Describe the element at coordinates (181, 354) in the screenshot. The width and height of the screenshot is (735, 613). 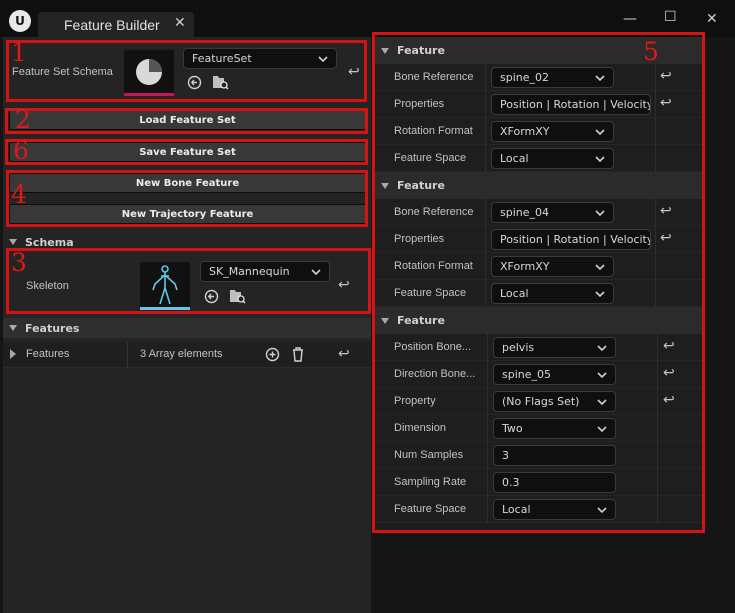
I see `features-count: 3 Array elements` at that location.